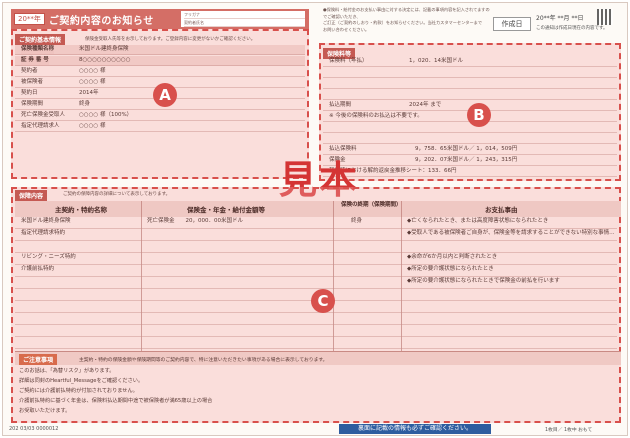 The width and height of the screenshot is (630, 438). I want to click on premium-value: 9，202．07米国ドル／ 1，243，315円, so click(466, 160).